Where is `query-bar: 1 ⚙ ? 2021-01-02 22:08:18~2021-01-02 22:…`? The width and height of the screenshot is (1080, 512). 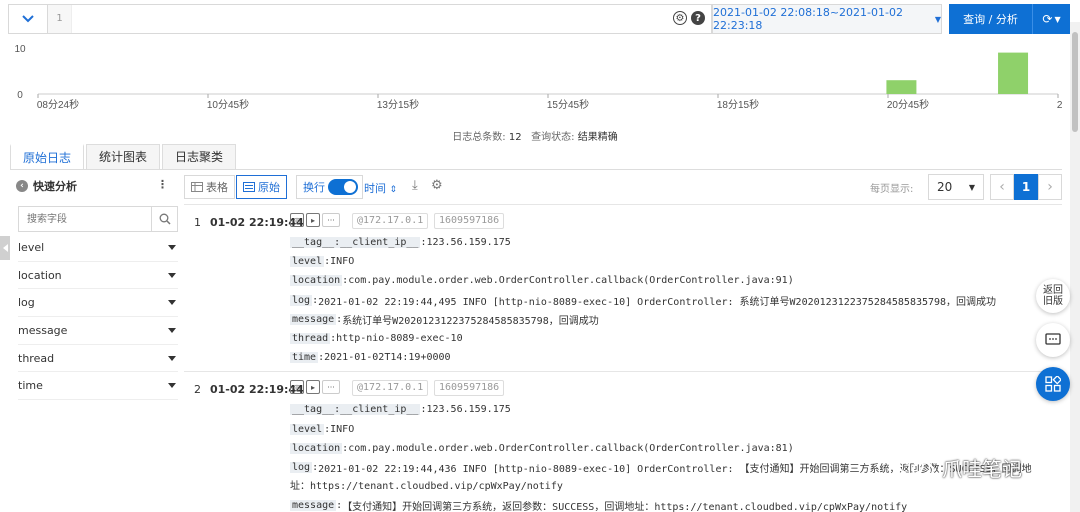
query-bar: 1 ⚙ ? 2021-01-02 22:08:18~2021-01-02 22:… is located at coordinates (539, 19).